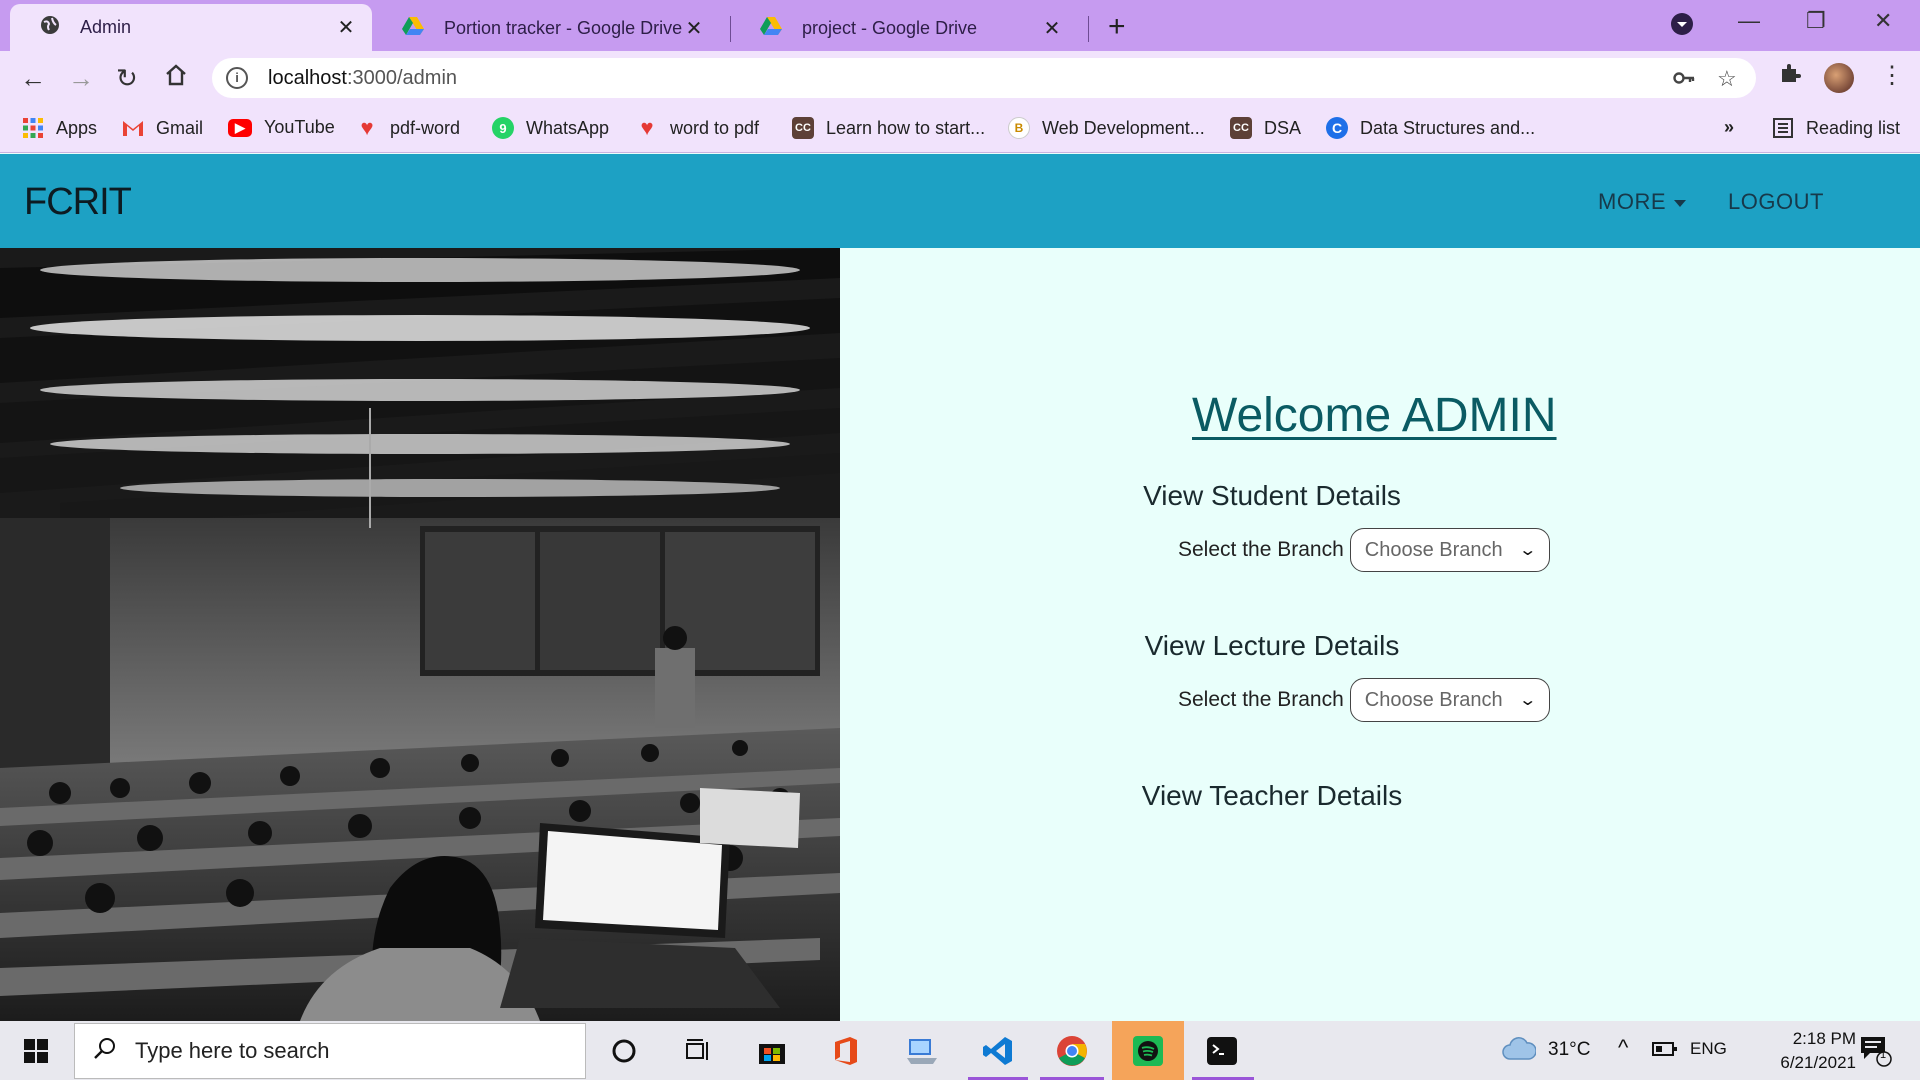  Describe the element at coordinates (237, 78) in the screenshot. I see `site-info-icon: i` at that location.